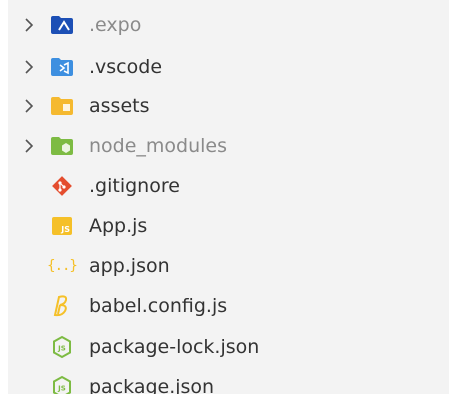 The height and width of the screenshot is (398, 449). Describe the element at coordinates (62, 306) in the screenshot. I see `babel-icon` at that location.